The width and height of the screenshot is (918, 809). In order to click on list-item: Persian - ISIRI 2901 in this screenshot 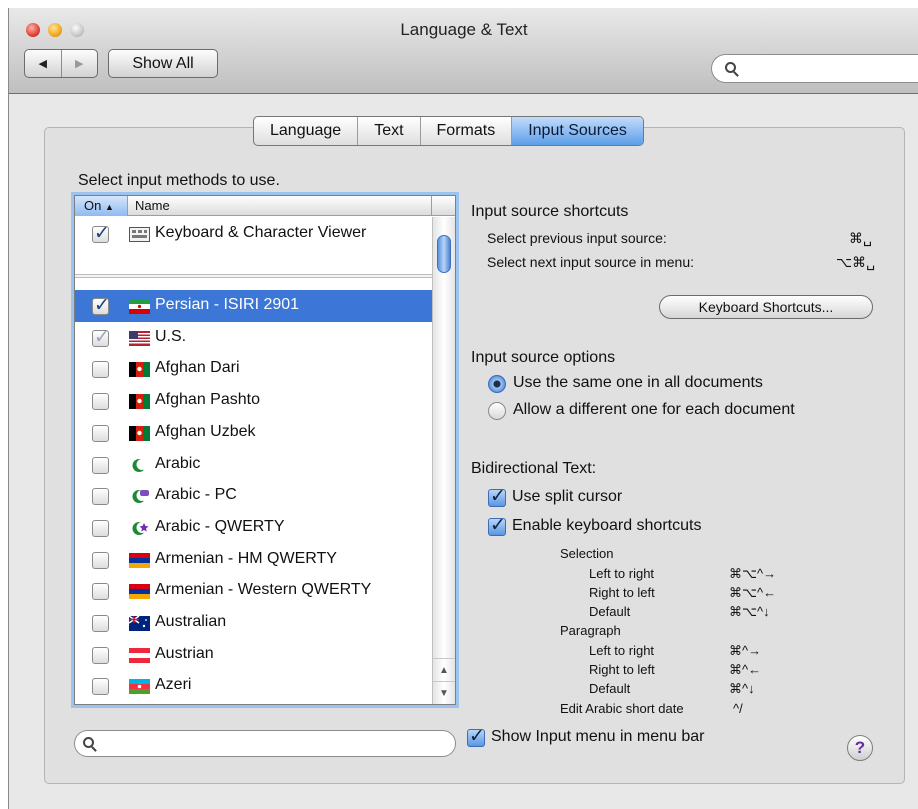, I will do `click(253, 306)`.